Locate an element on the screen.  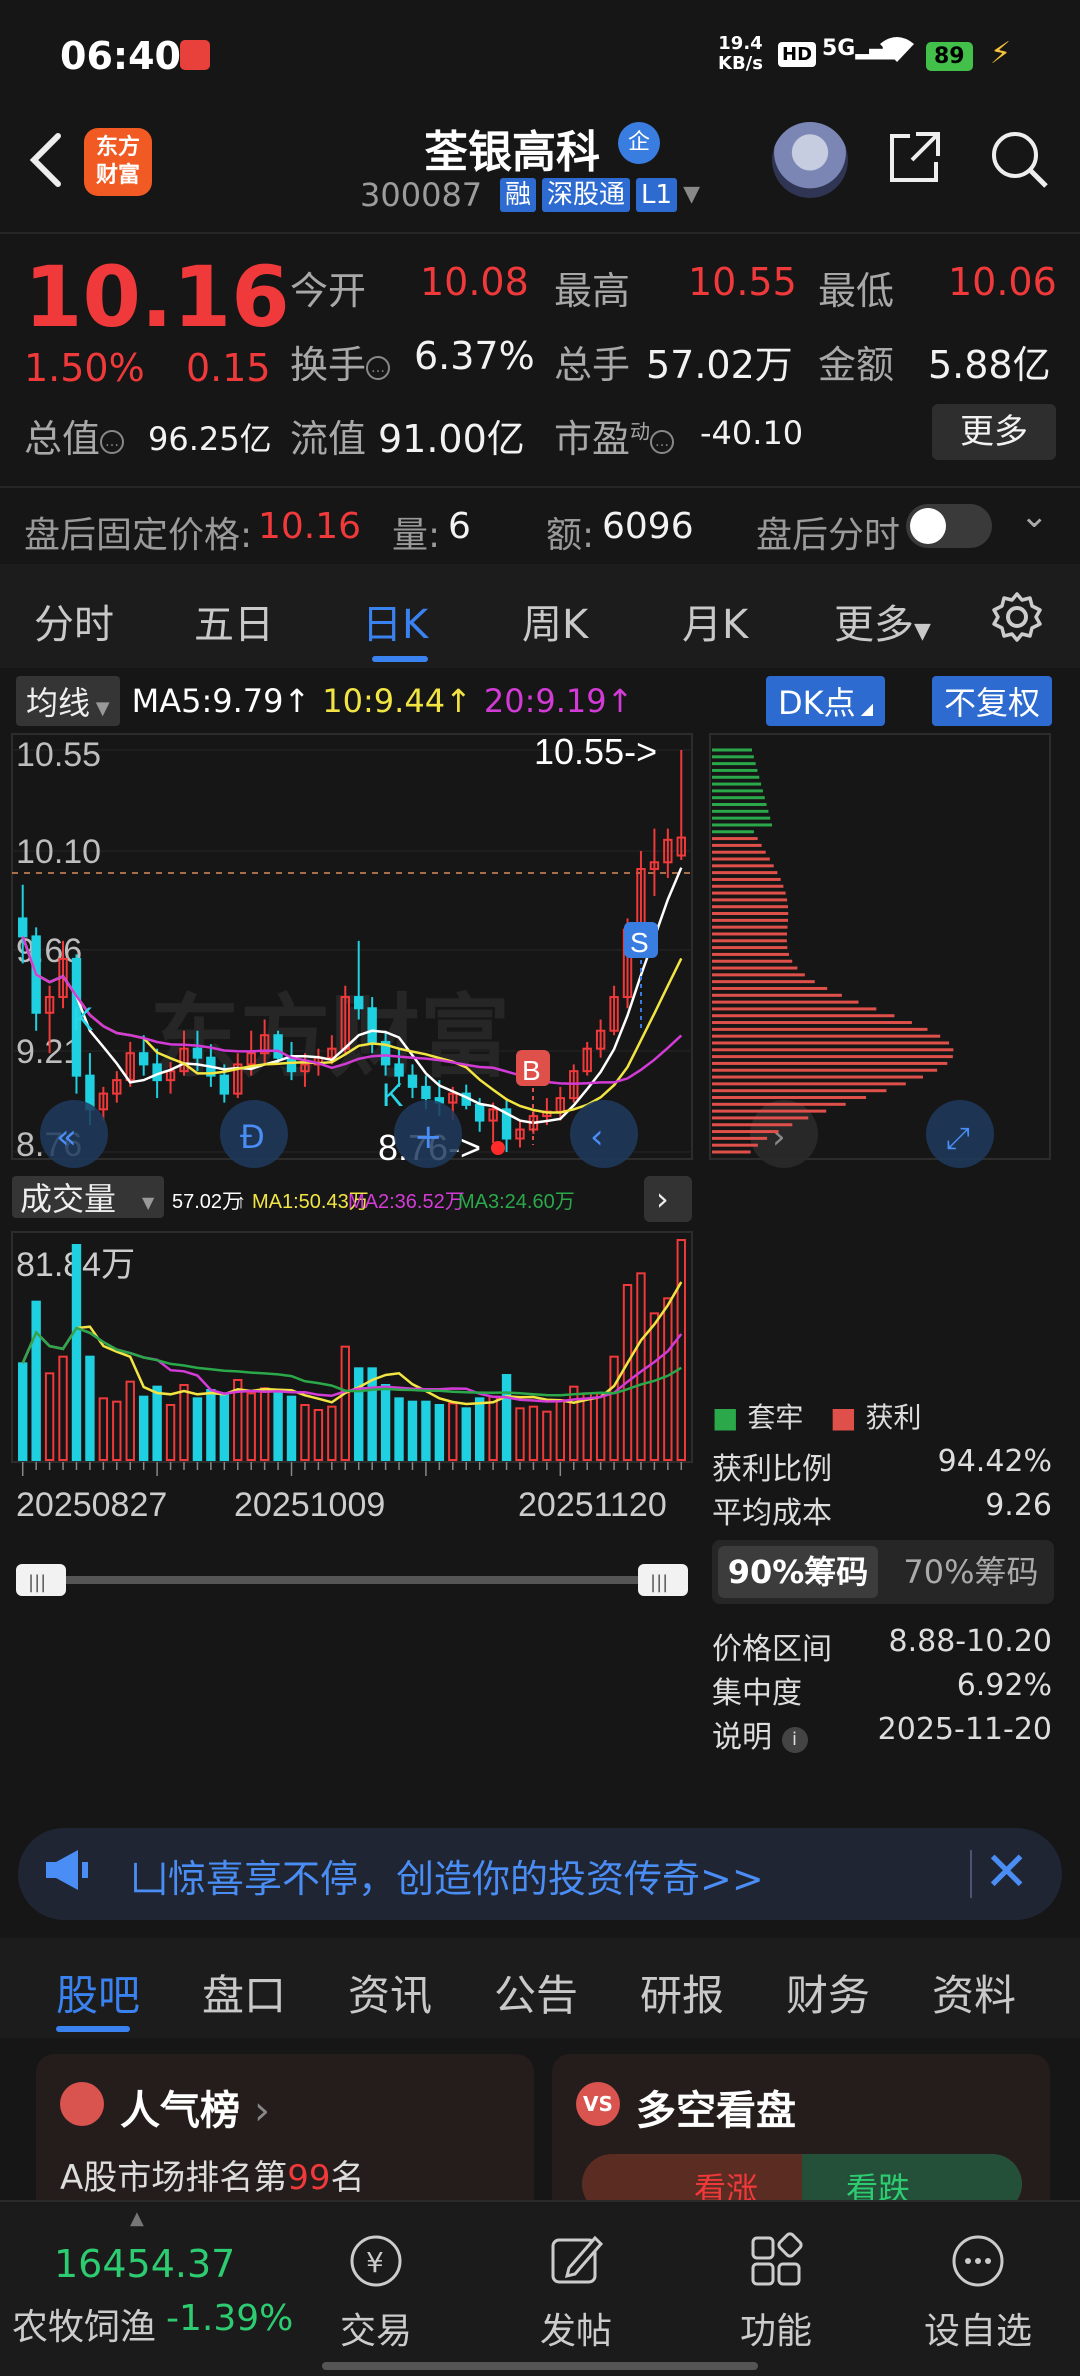
after-hours-toggle is located at coordinates (949, 526).